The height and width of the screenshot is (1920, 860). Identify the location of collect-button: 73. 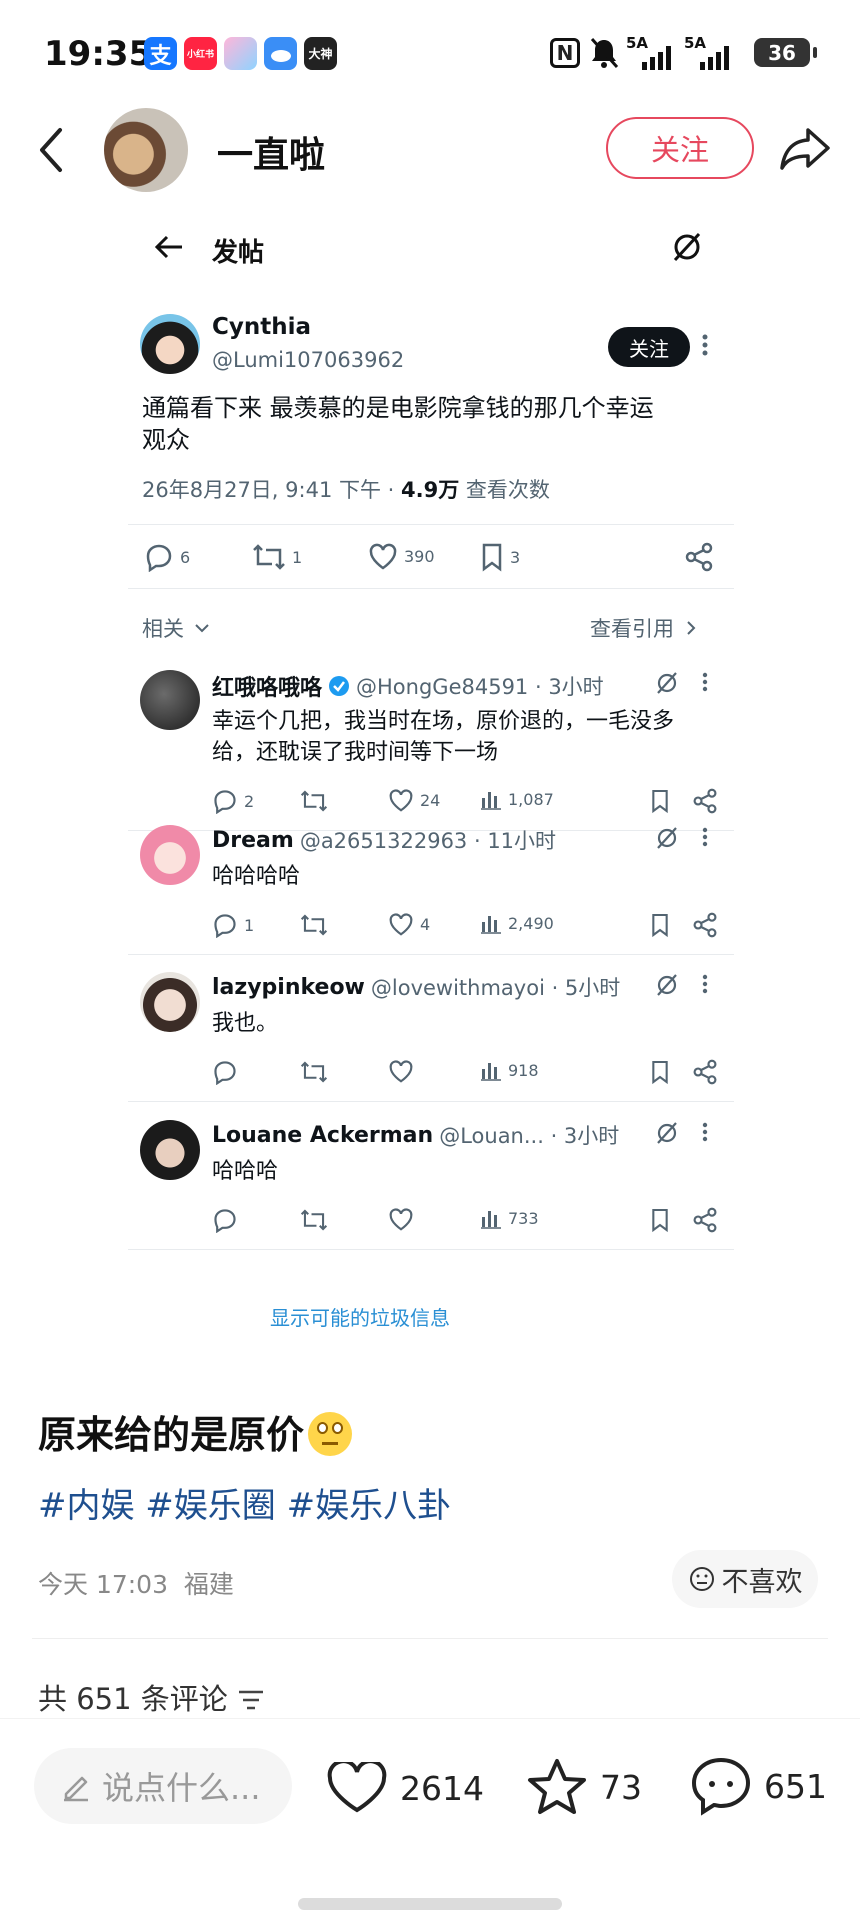
(584, 1787).